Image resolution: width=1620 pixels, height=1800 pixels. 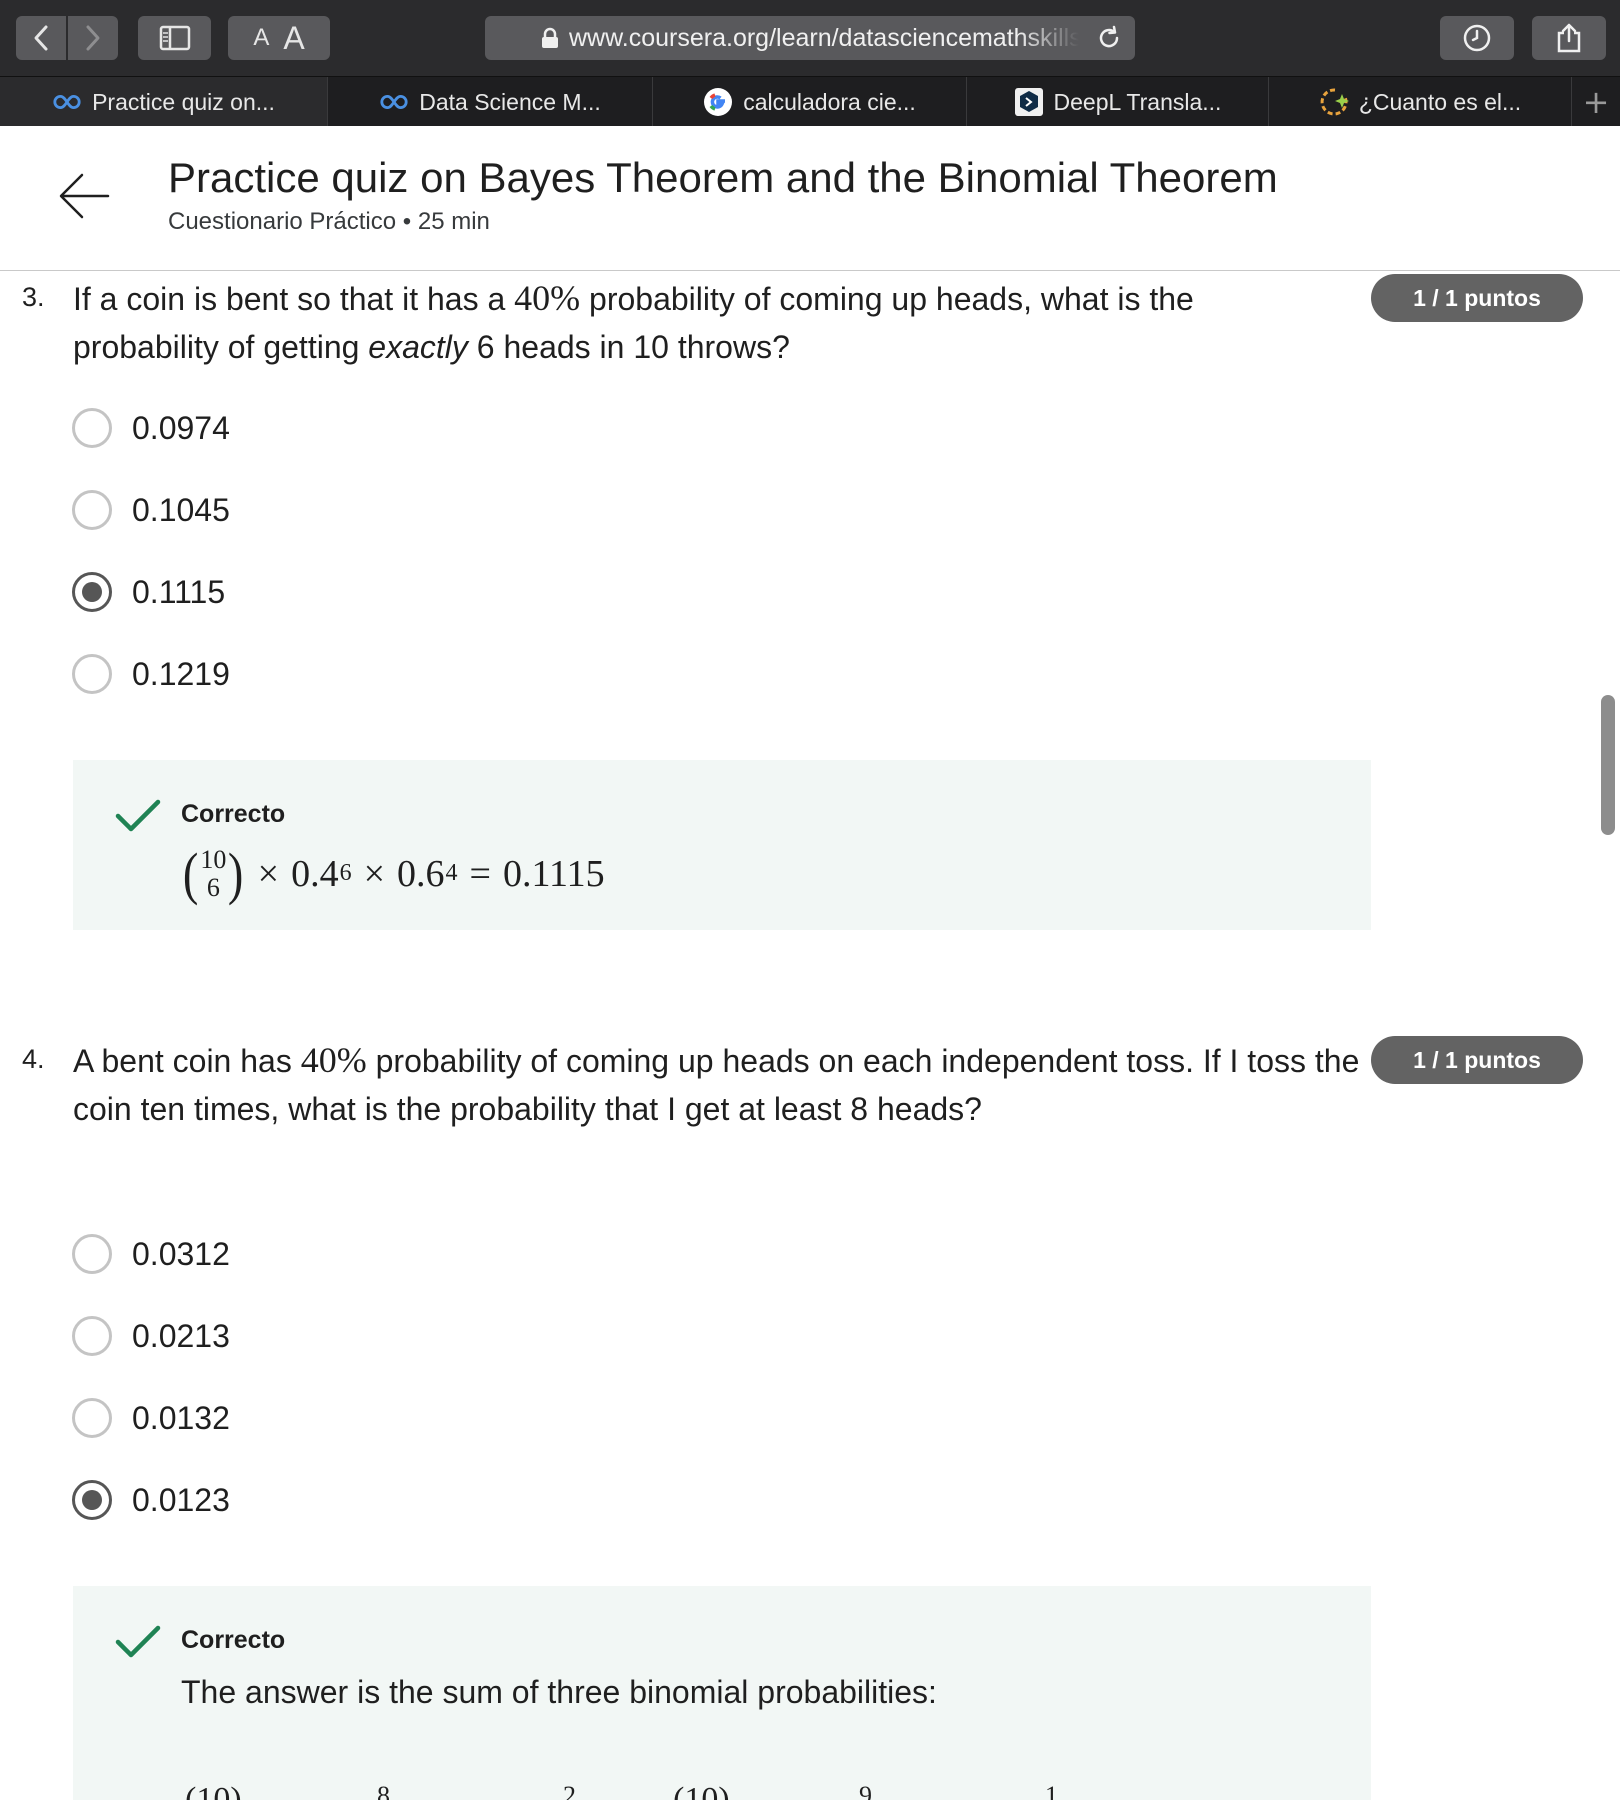 I want to click on feedback-formula: ( 10 6 ) × 0.4 6 × 0.6 4 = 0.1115, so click(x=393, y=873).